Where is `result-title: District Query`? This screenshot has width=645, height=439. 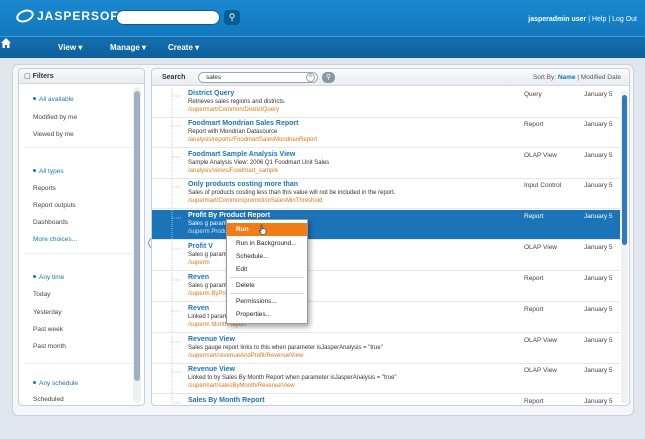
result-title: District Query is located at coordinates (211, 93).